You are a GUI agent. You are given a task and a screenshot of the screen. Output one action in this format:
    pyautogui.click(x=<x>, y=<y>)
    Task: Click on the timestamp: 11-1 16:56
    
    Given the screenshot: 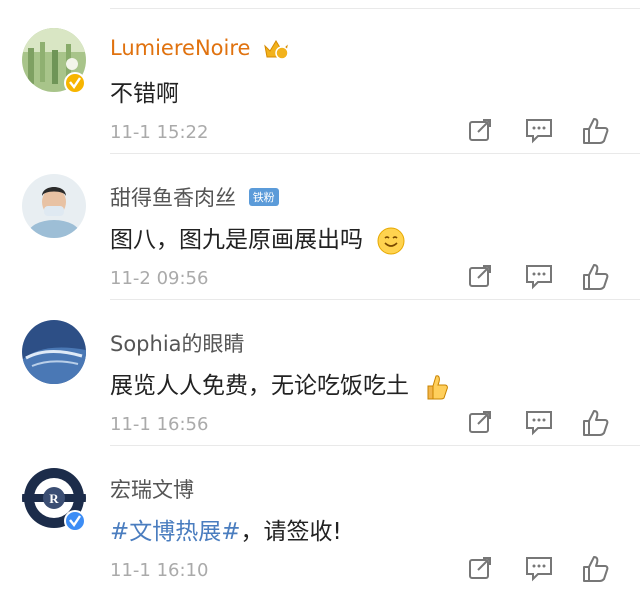 What is the action you would take?
    pyautogui.click(x=159, y=424)
    